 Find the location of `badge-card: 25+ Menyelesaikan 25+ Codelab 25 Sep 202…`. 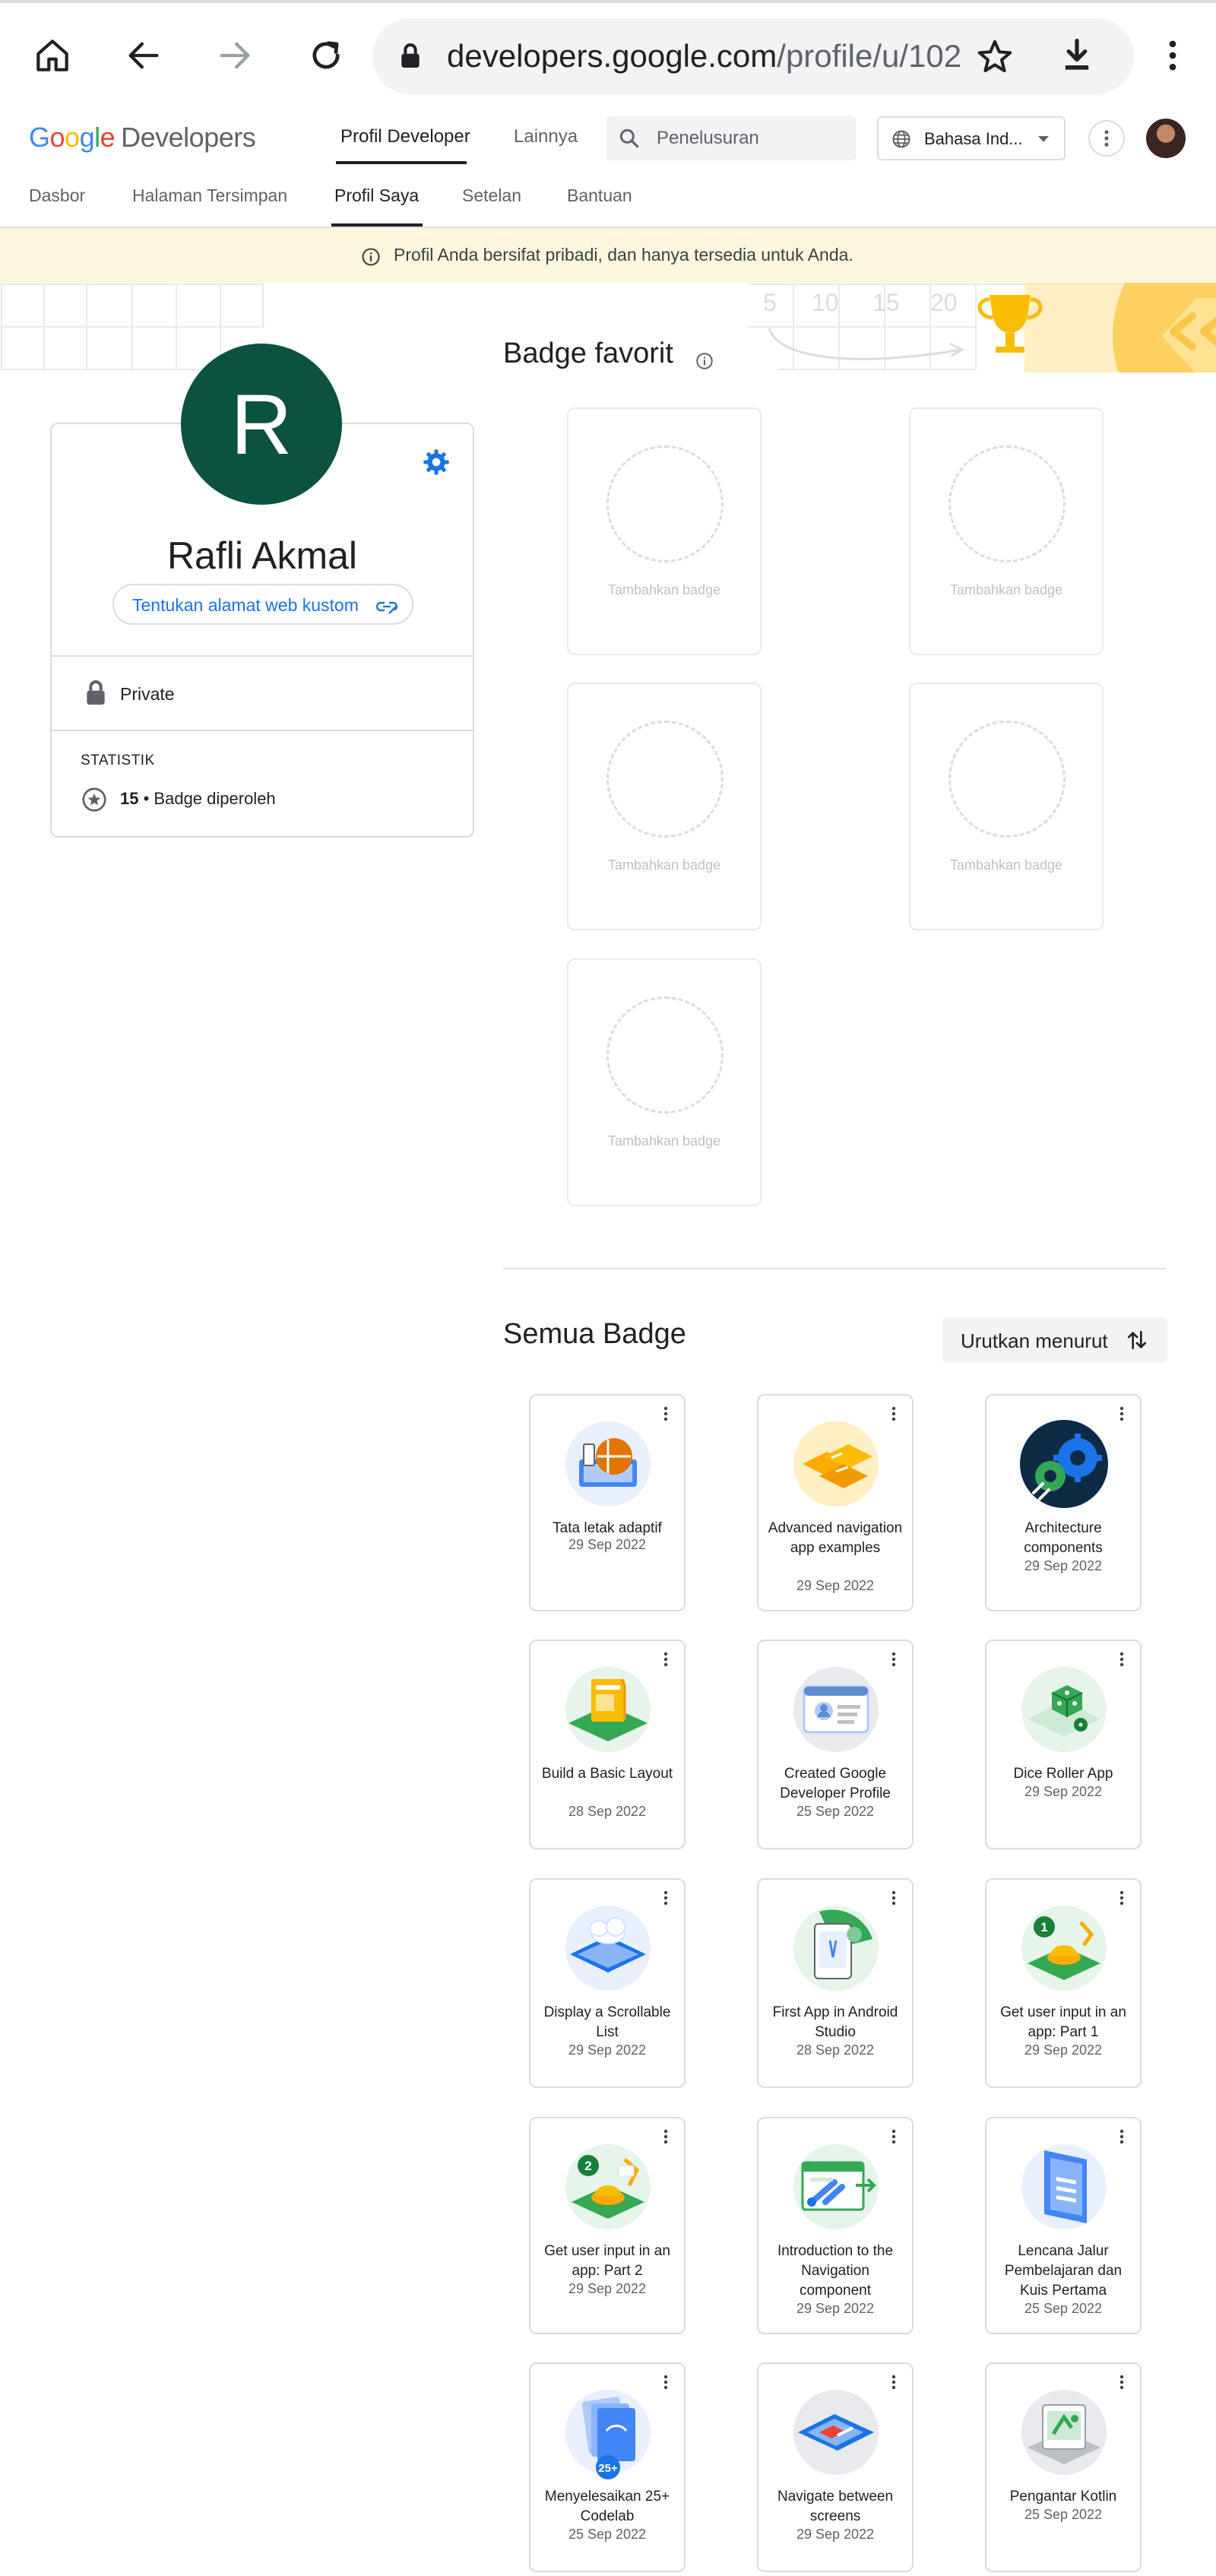

badge-card: 25+ Menyelesaikan 25+ Codelab 25 Sep 202… is located at coordinates (607, 2467).